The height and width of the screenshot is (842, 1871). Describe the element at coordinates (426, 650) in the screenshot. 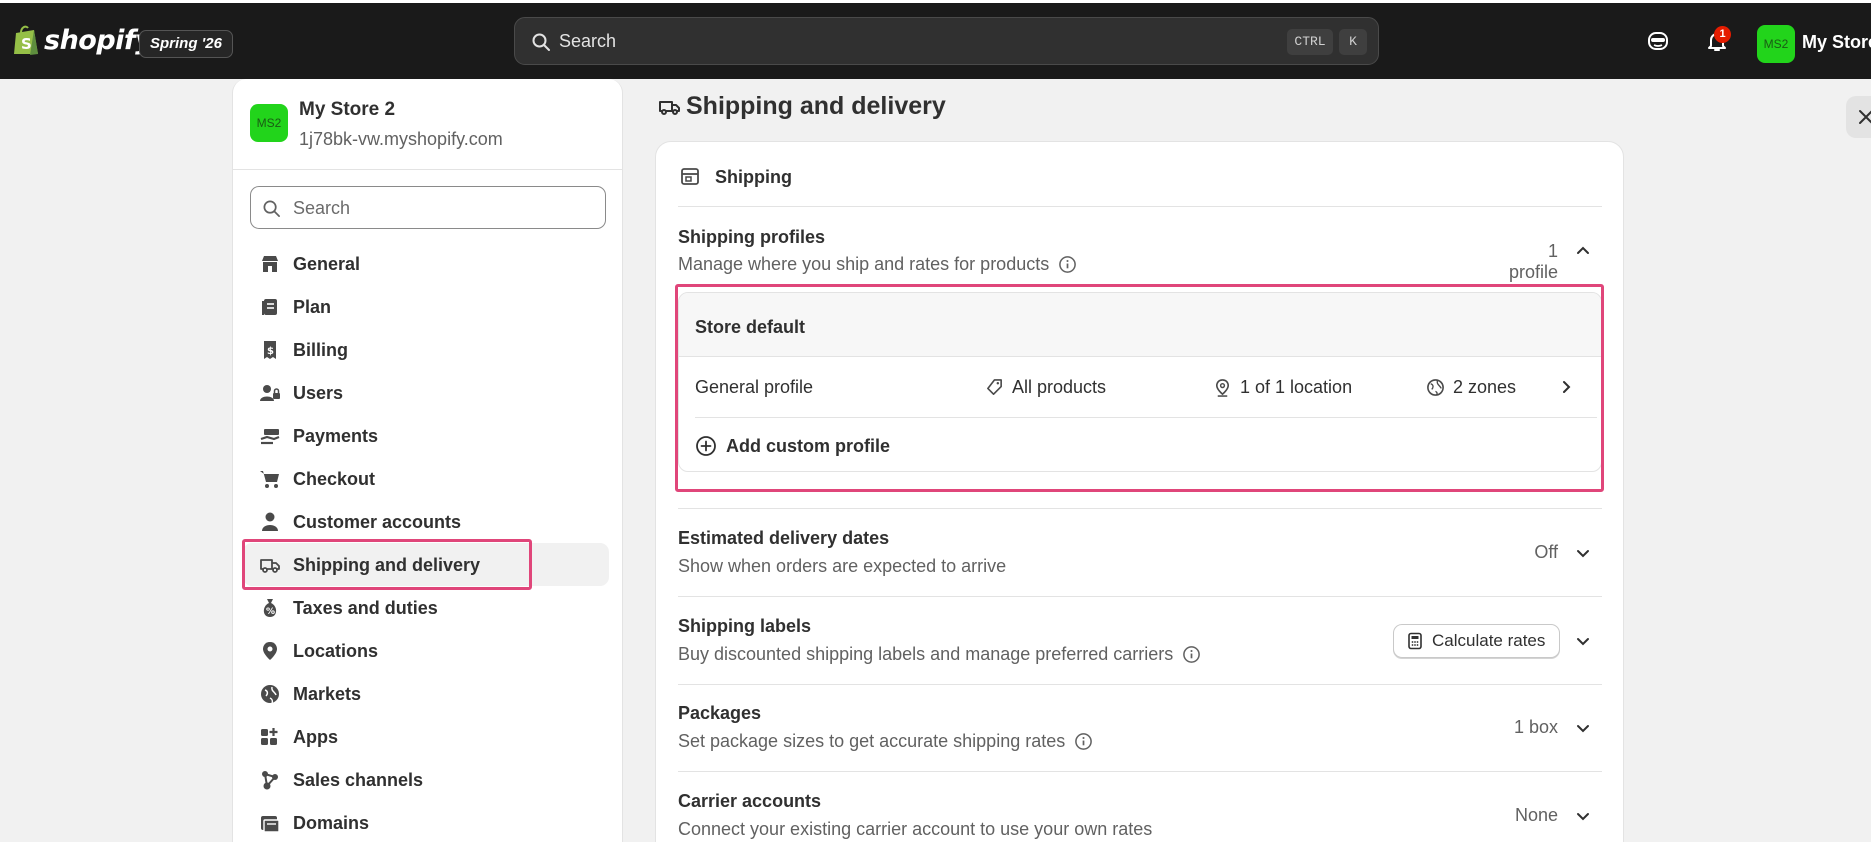

I see `sidebar-item-locations: Locations` at that location.